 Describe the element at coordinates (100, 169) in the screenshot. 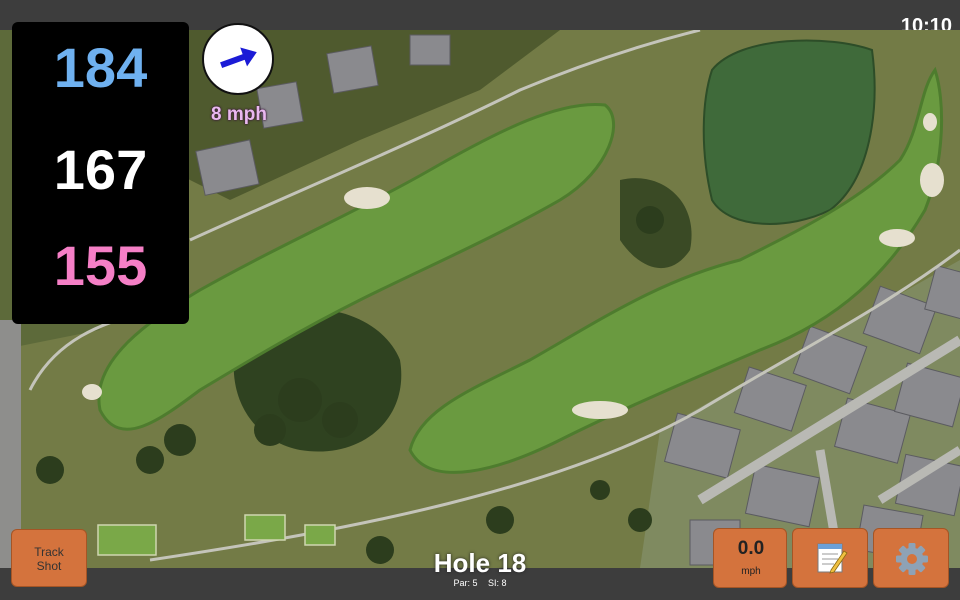

I see `middle-distance: 167` at that location.